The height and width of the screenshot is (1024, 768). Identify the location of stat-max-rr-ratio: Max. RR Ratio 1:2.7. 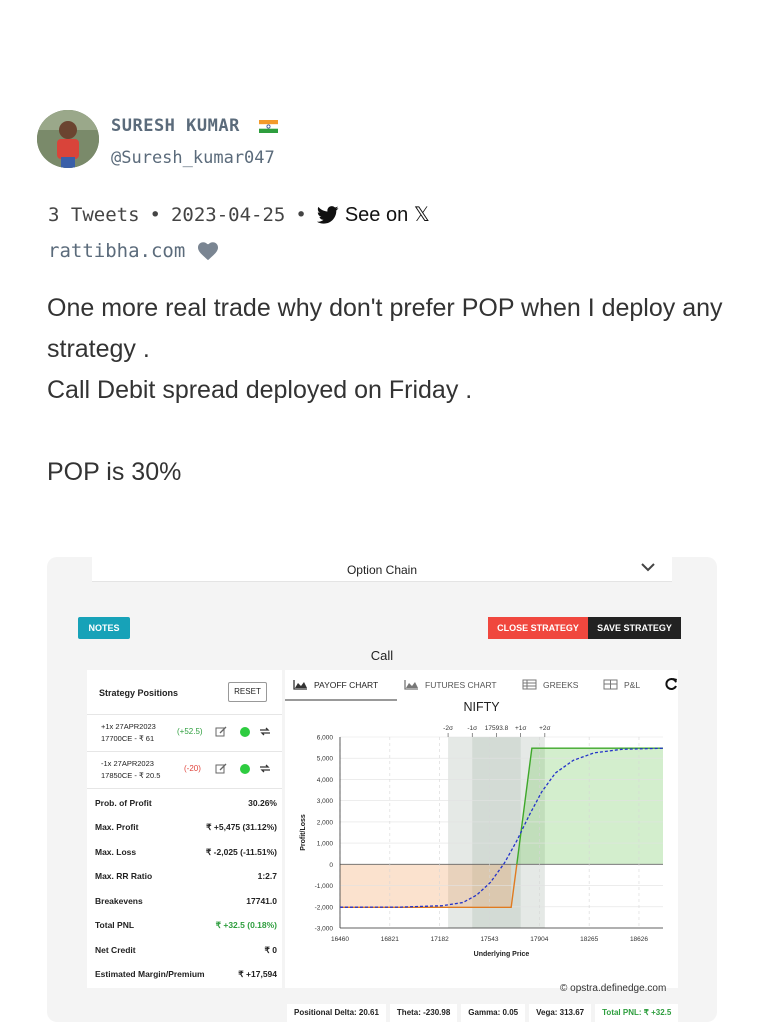
(186, 883).